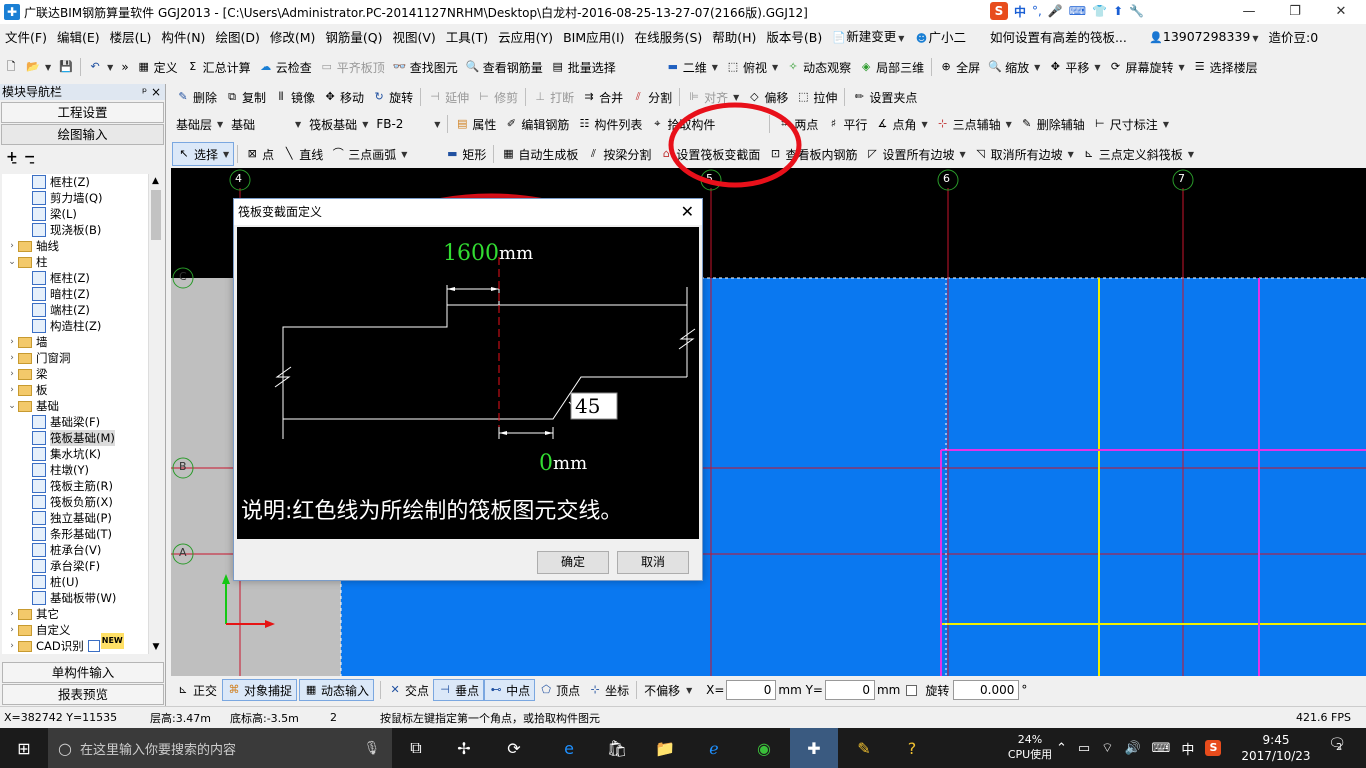 The image size is (1366, 768). I want to click on assistant-button: ☻广小二, so click(940, 37).